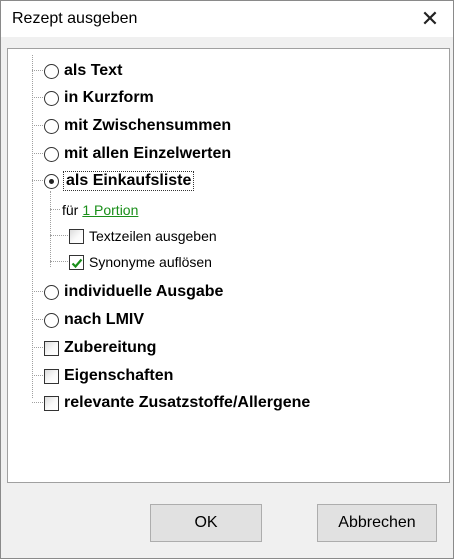 This screenshot has width=454, height=559. I want to click on sub-synonyme: Synonyme auflösen, so click(131, 262).